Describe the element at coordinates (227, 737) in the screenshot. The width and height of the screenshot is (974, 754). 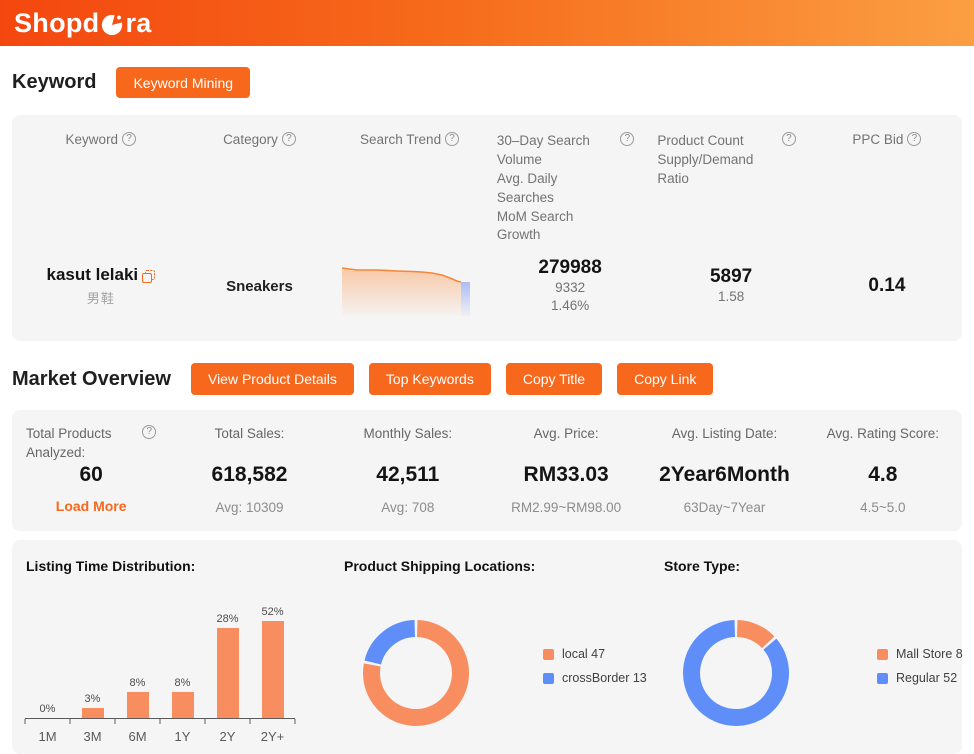
I see `x-axis-tick-label: 2Y` at that location.